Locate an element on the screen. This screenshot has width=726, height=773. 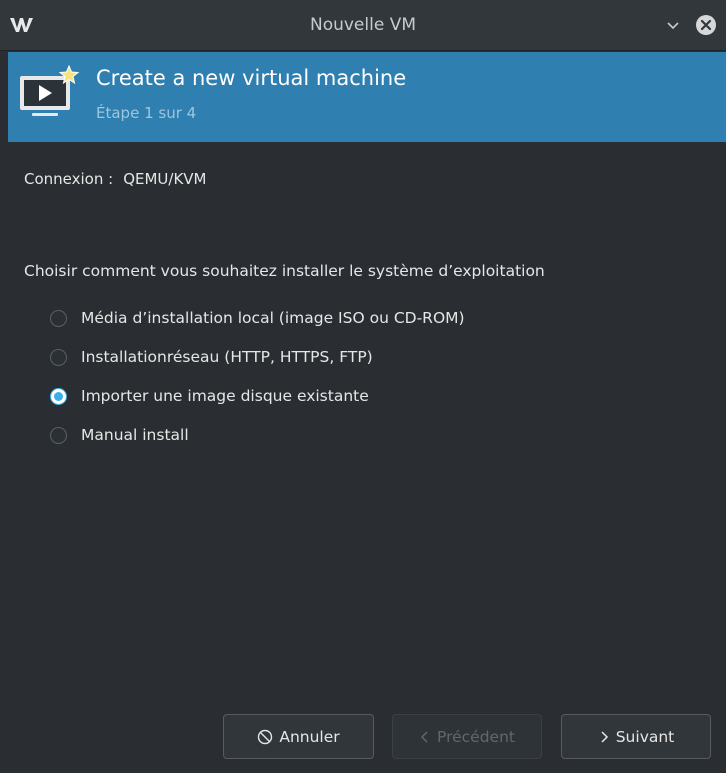
radio-option-network-install: Installationréseau (HTTP, HTTPS, FTP) is located at coordinates (211, 357).